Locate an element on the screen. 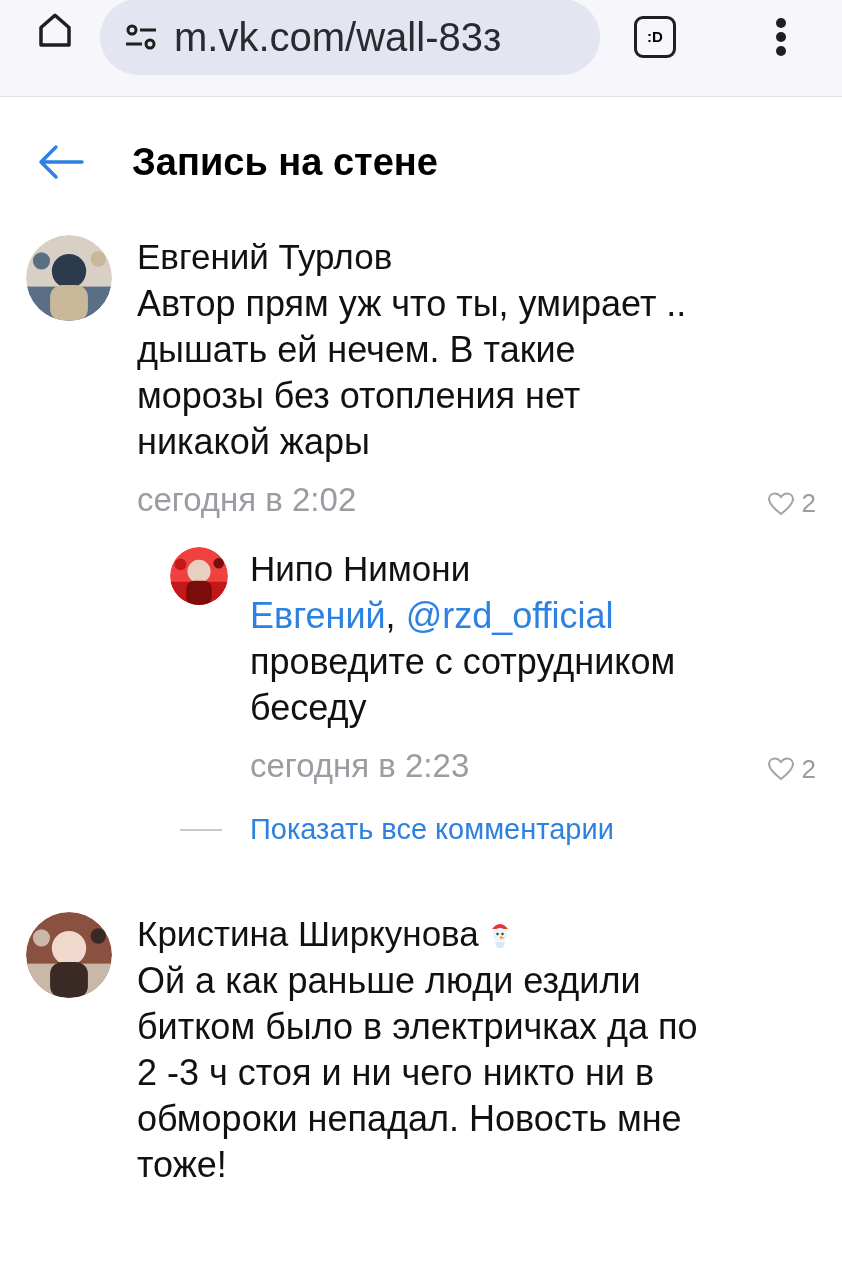 The height and width of the screenshot is (1280, 842). comment-time: сегодня в 2:02 is located at coordinates (247, 500).